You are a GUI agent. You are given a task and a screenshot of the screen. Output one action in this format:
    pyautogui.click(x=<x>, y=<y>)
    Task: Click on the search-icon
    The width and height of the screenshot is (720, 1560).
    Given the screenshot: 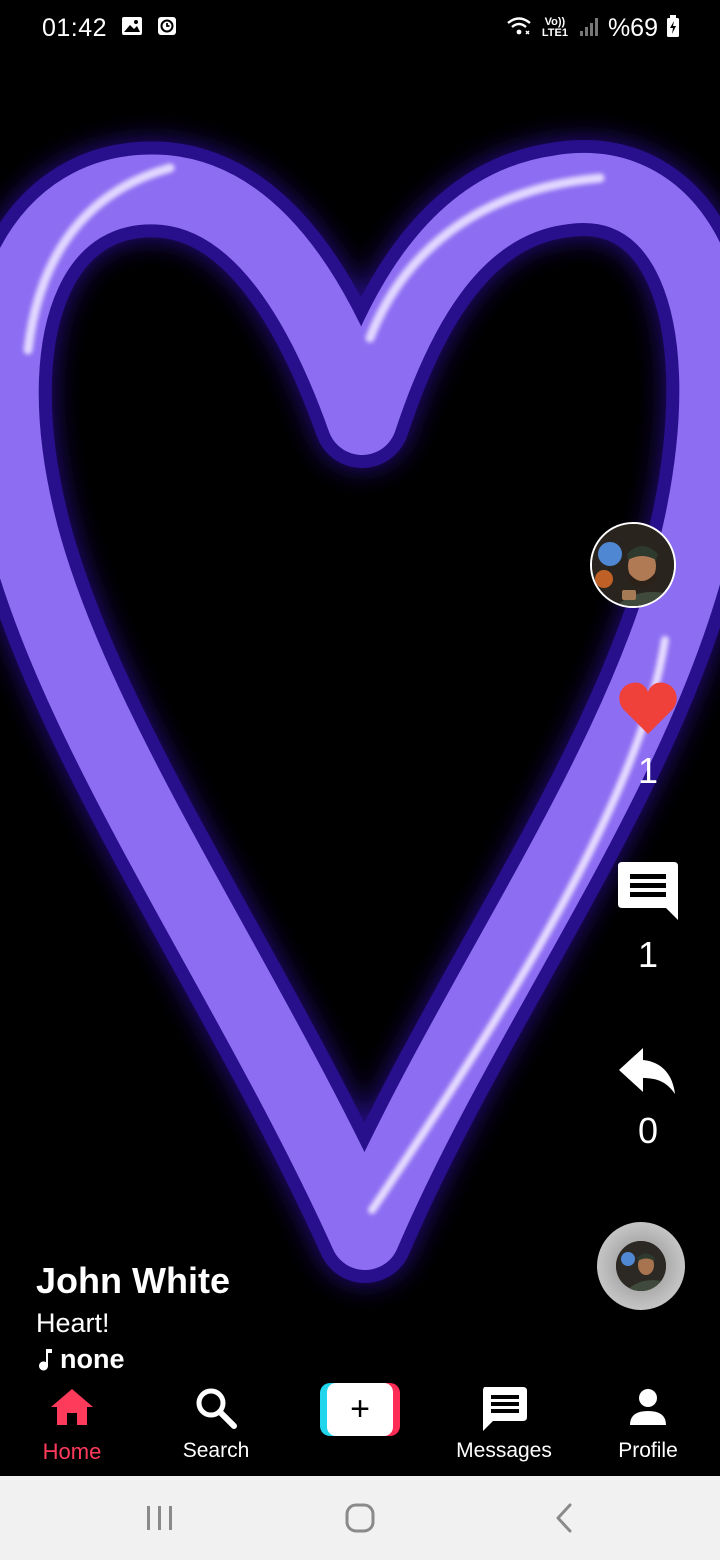 What is the action you would take?
    pyautogui.click(x=216, y=1408)
    